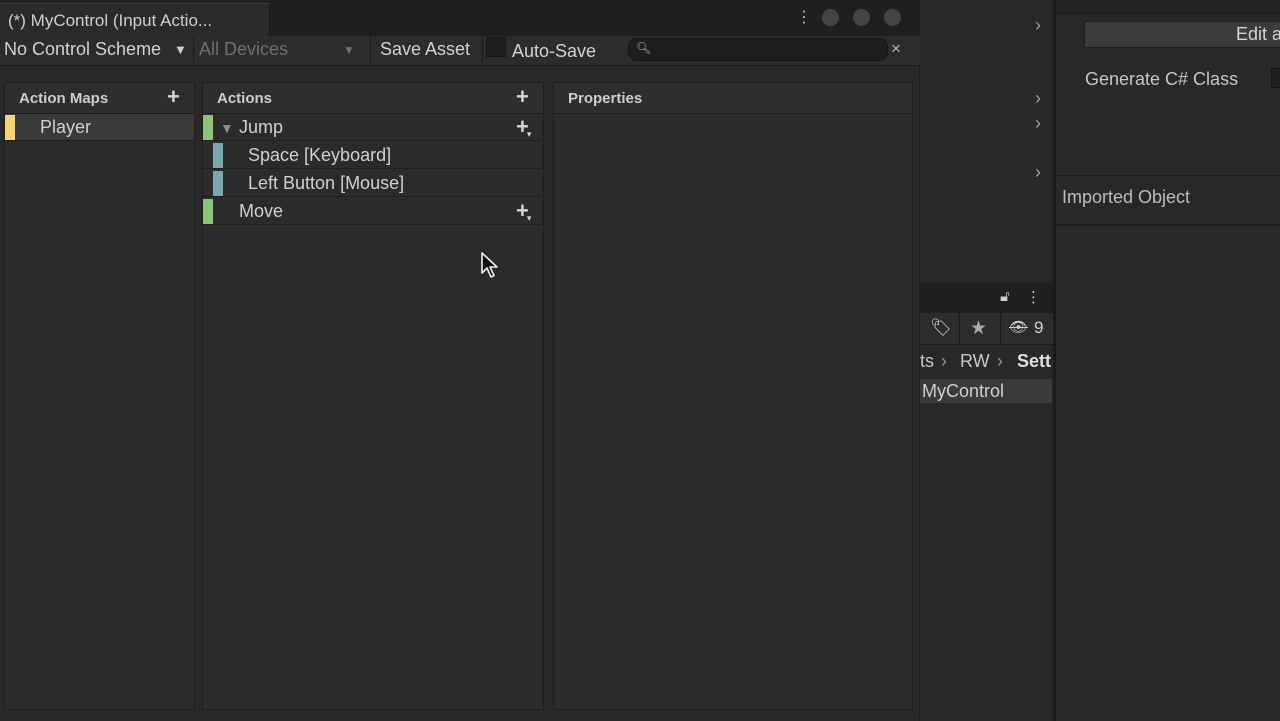 The height and width of the screenshot is (721, 1280). I want to click on window-button-close, so click(892, 17).